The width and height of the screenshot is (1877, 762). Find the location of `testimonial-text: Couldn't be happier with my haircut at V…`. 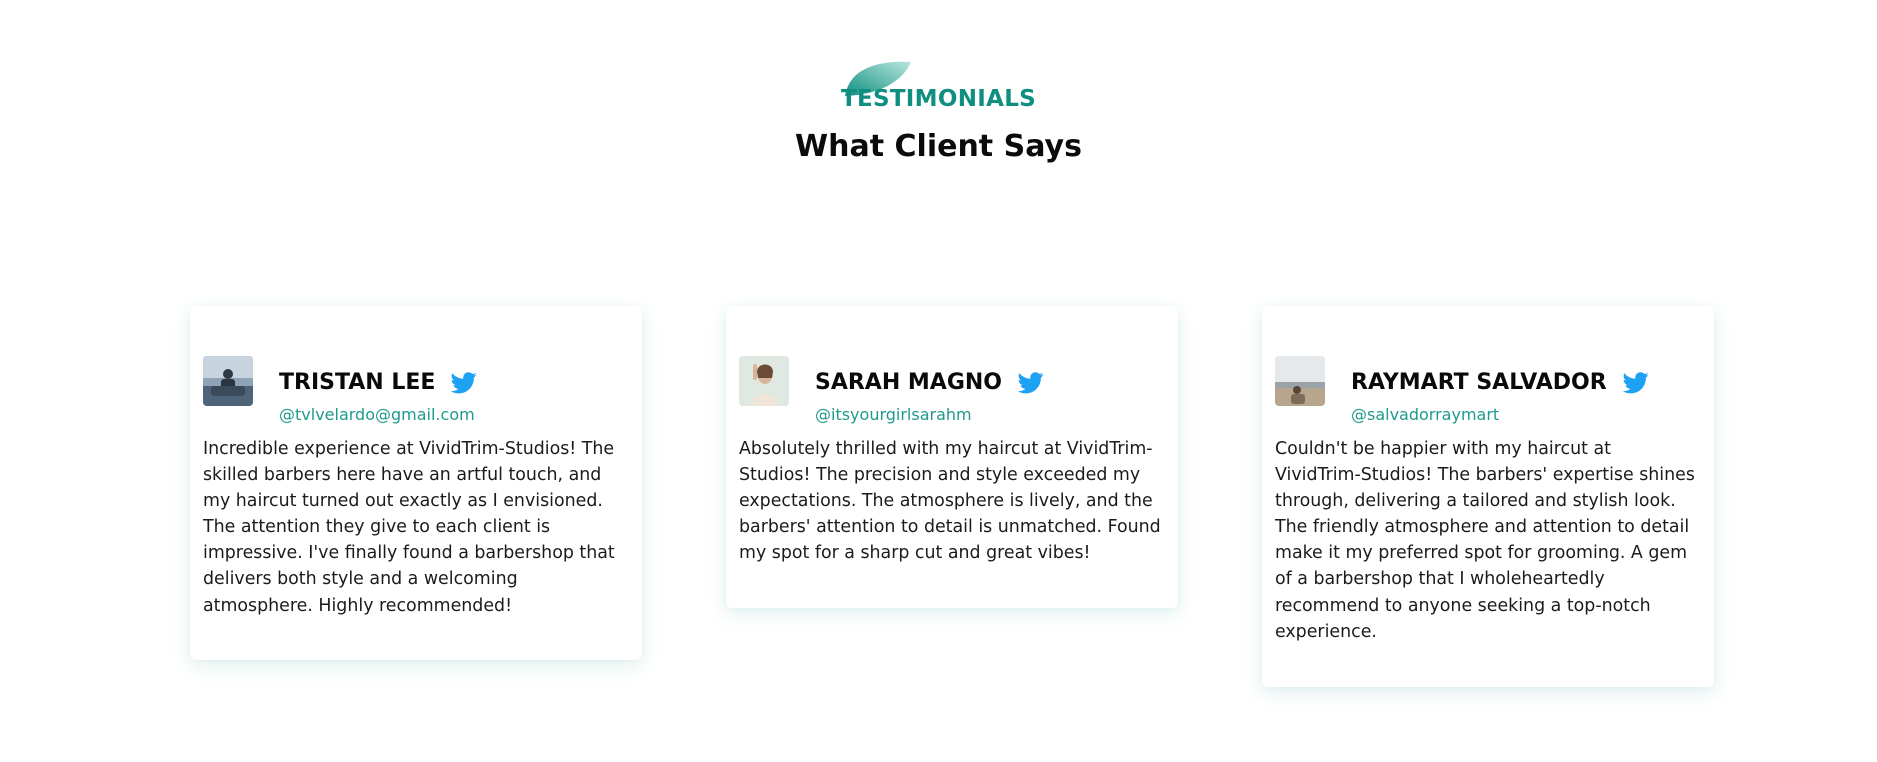

testimonial-text: Couldn't be happier with my haircut at V… is located at coordinates (1485, 540).